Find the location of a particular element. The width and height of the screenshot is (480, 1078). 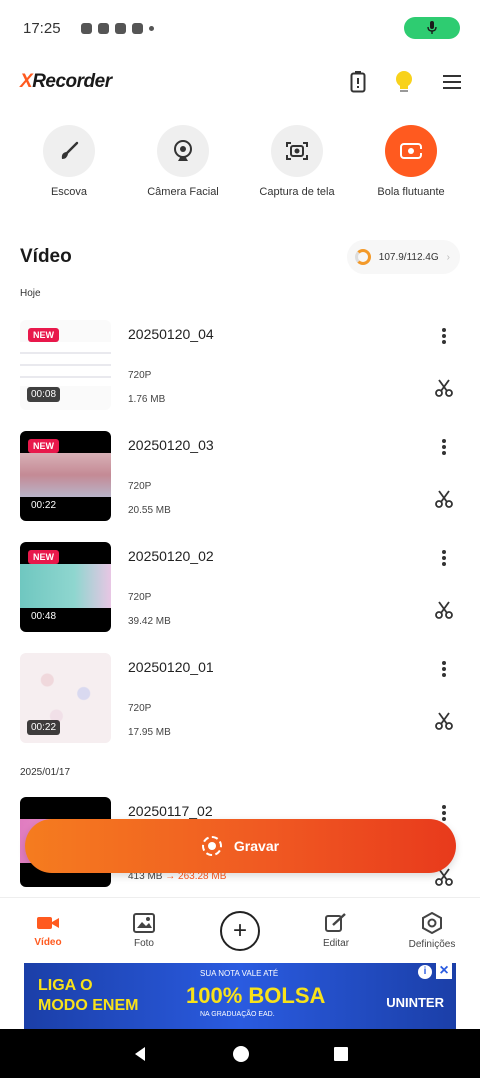

tool-label: Bola flutuante is located at coordinates (411, 192).